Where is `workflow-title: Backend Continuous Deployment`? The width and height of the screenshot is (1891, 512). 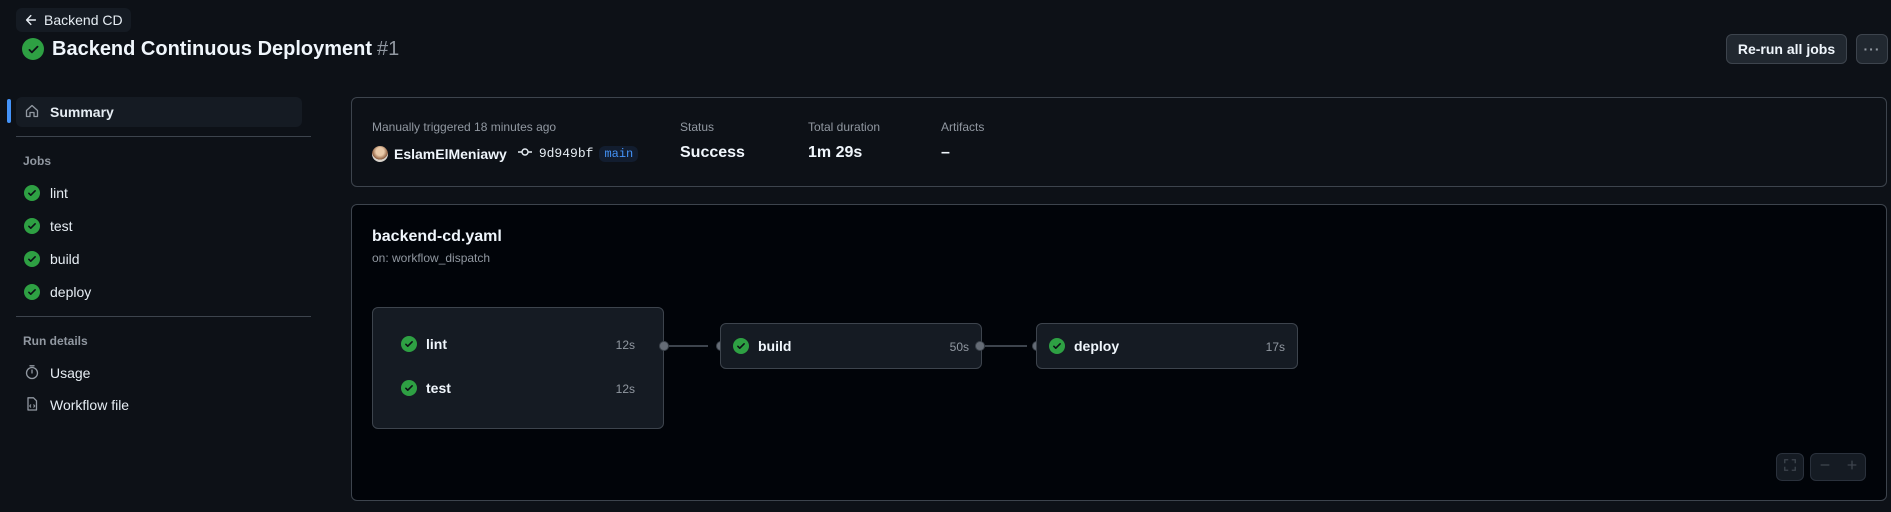 workflow-title: Backend Continuous Deployment is located at coordinates (212, 48).